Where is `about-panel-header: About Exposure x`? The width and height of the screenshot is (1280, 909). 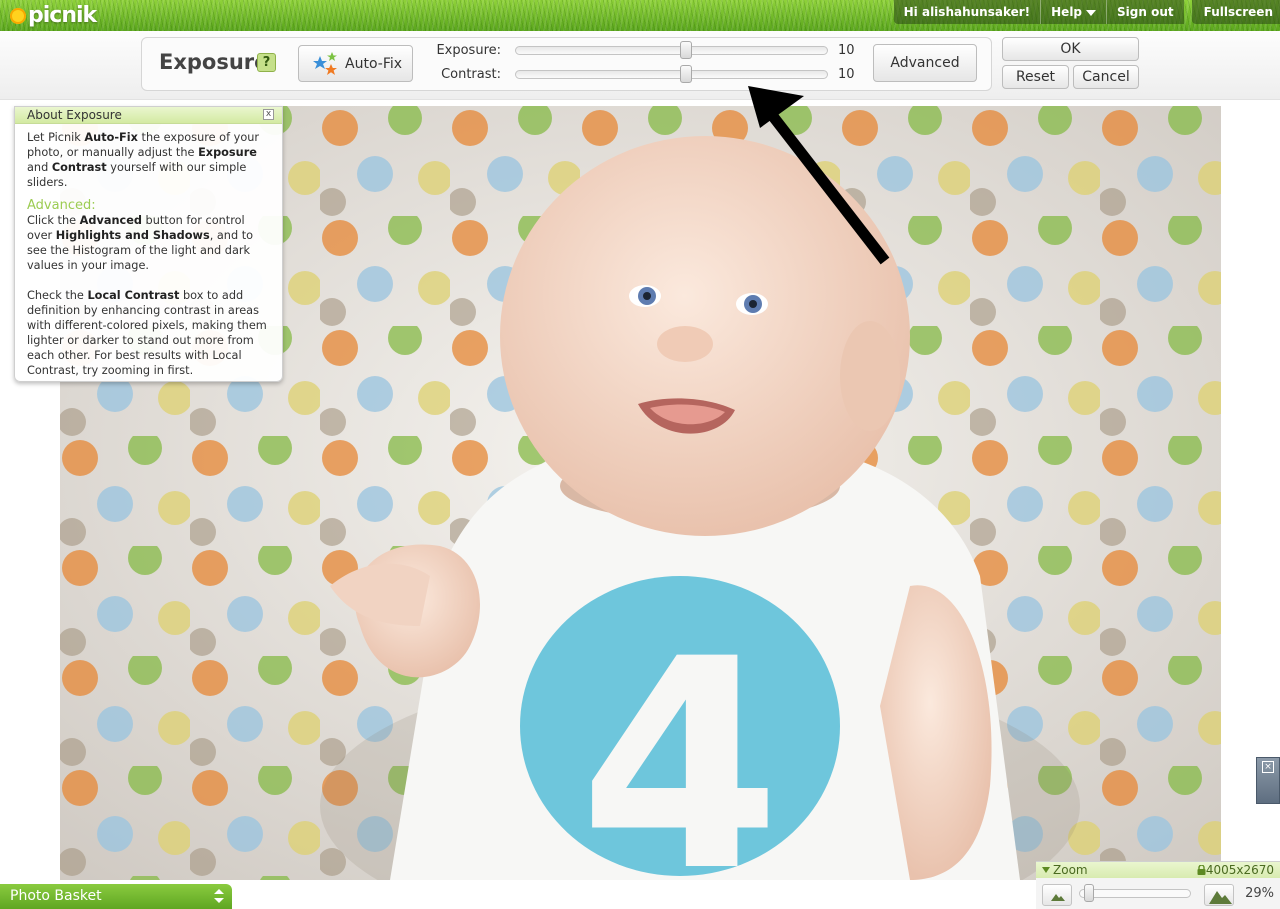 about-panel-header: About Exposure x is located at coordinates (148, 115).